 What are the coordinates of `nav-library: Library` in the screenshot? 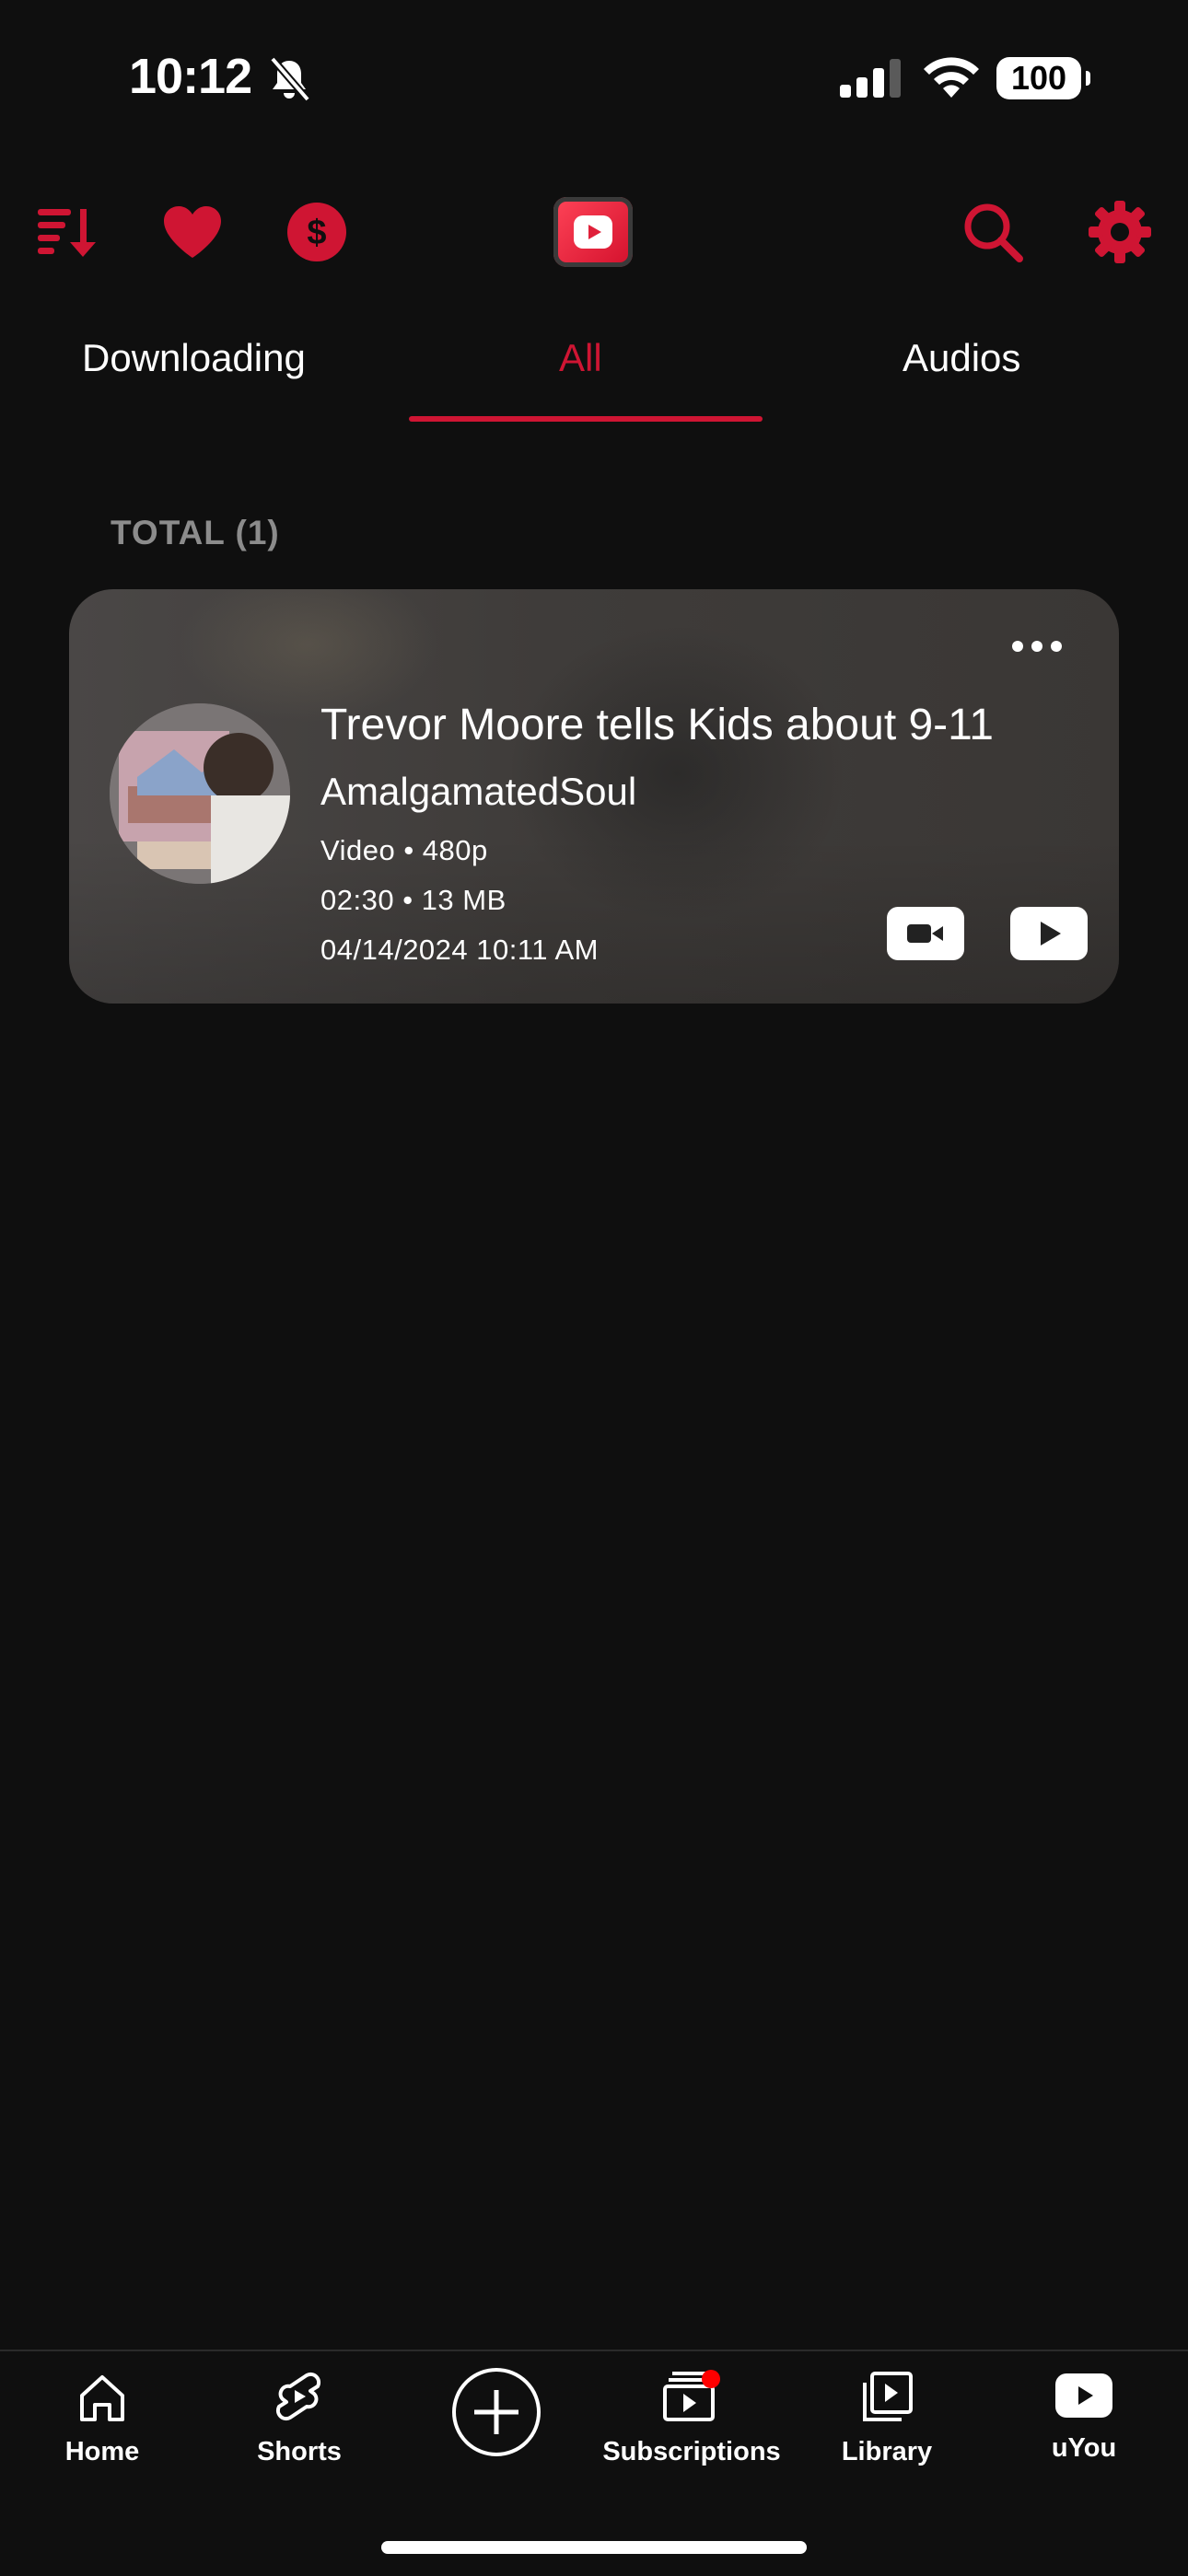 It's located at (887, 2418).